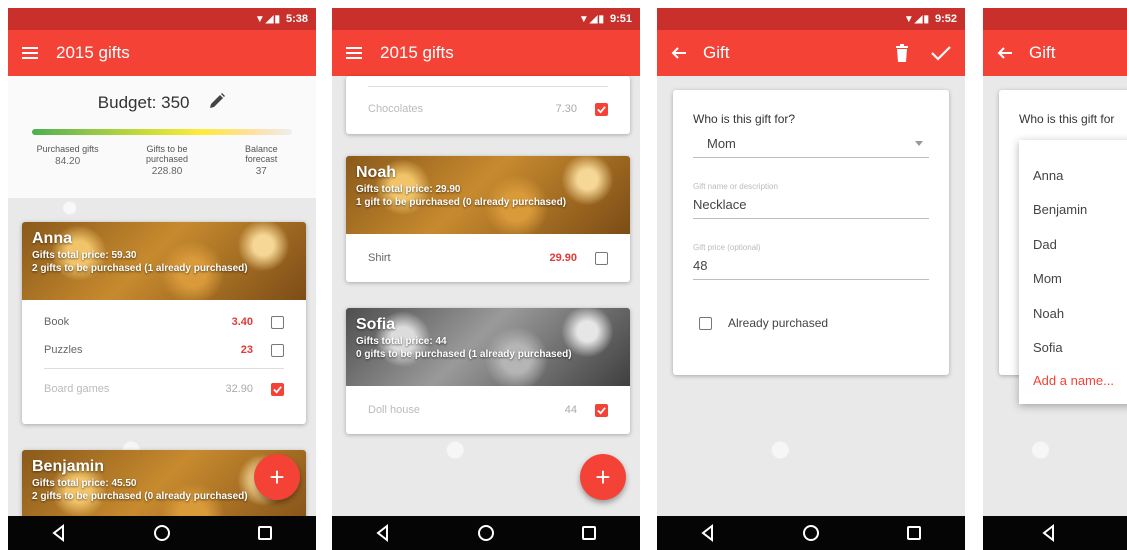 The image size is (1127, 550). What do you see at coordinates (1073, 279) in the screenshot?
I see `dropdown-option: Mom` at bounding box center [1073, 279].